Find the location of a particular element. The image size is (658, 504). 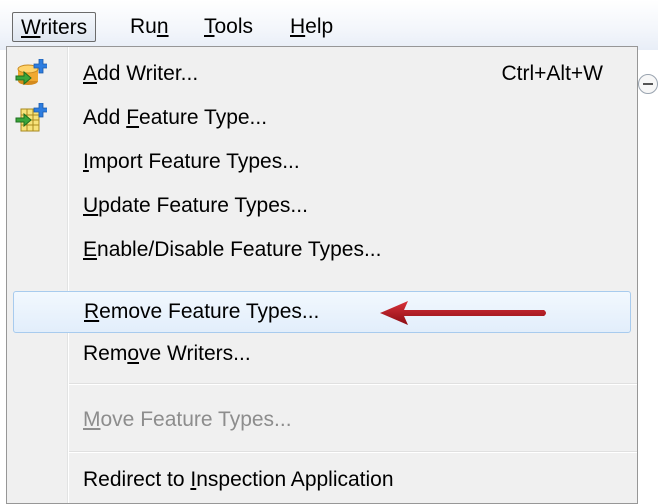

menu-tools: Tools is located at coordinates (228, 27).